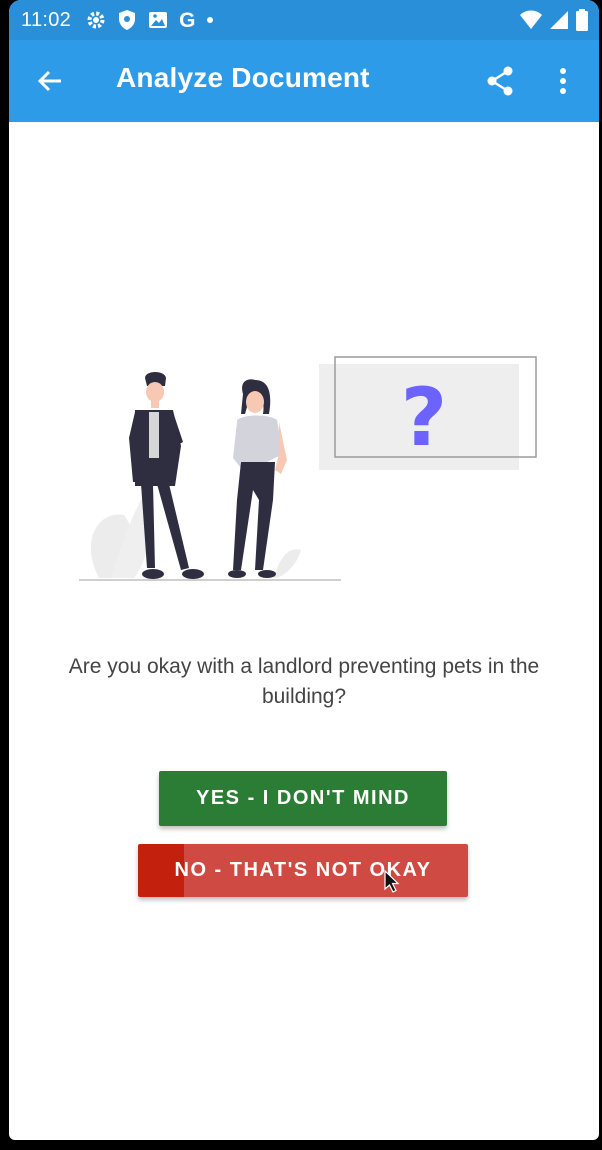 The image size is (602, 1150). I want to click on question-mark-icon: ?, so click(424, 417).